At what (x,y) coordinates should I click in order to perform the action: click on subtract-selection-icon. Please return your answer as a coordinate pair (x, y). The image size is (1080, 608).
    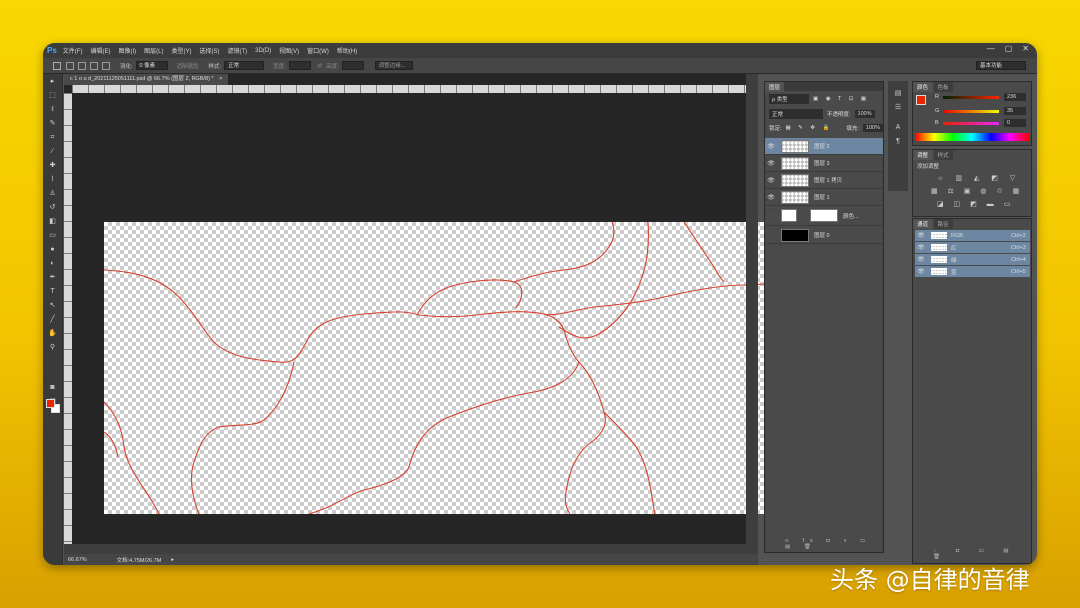
    Looking at the image, I should click on (94, 65).